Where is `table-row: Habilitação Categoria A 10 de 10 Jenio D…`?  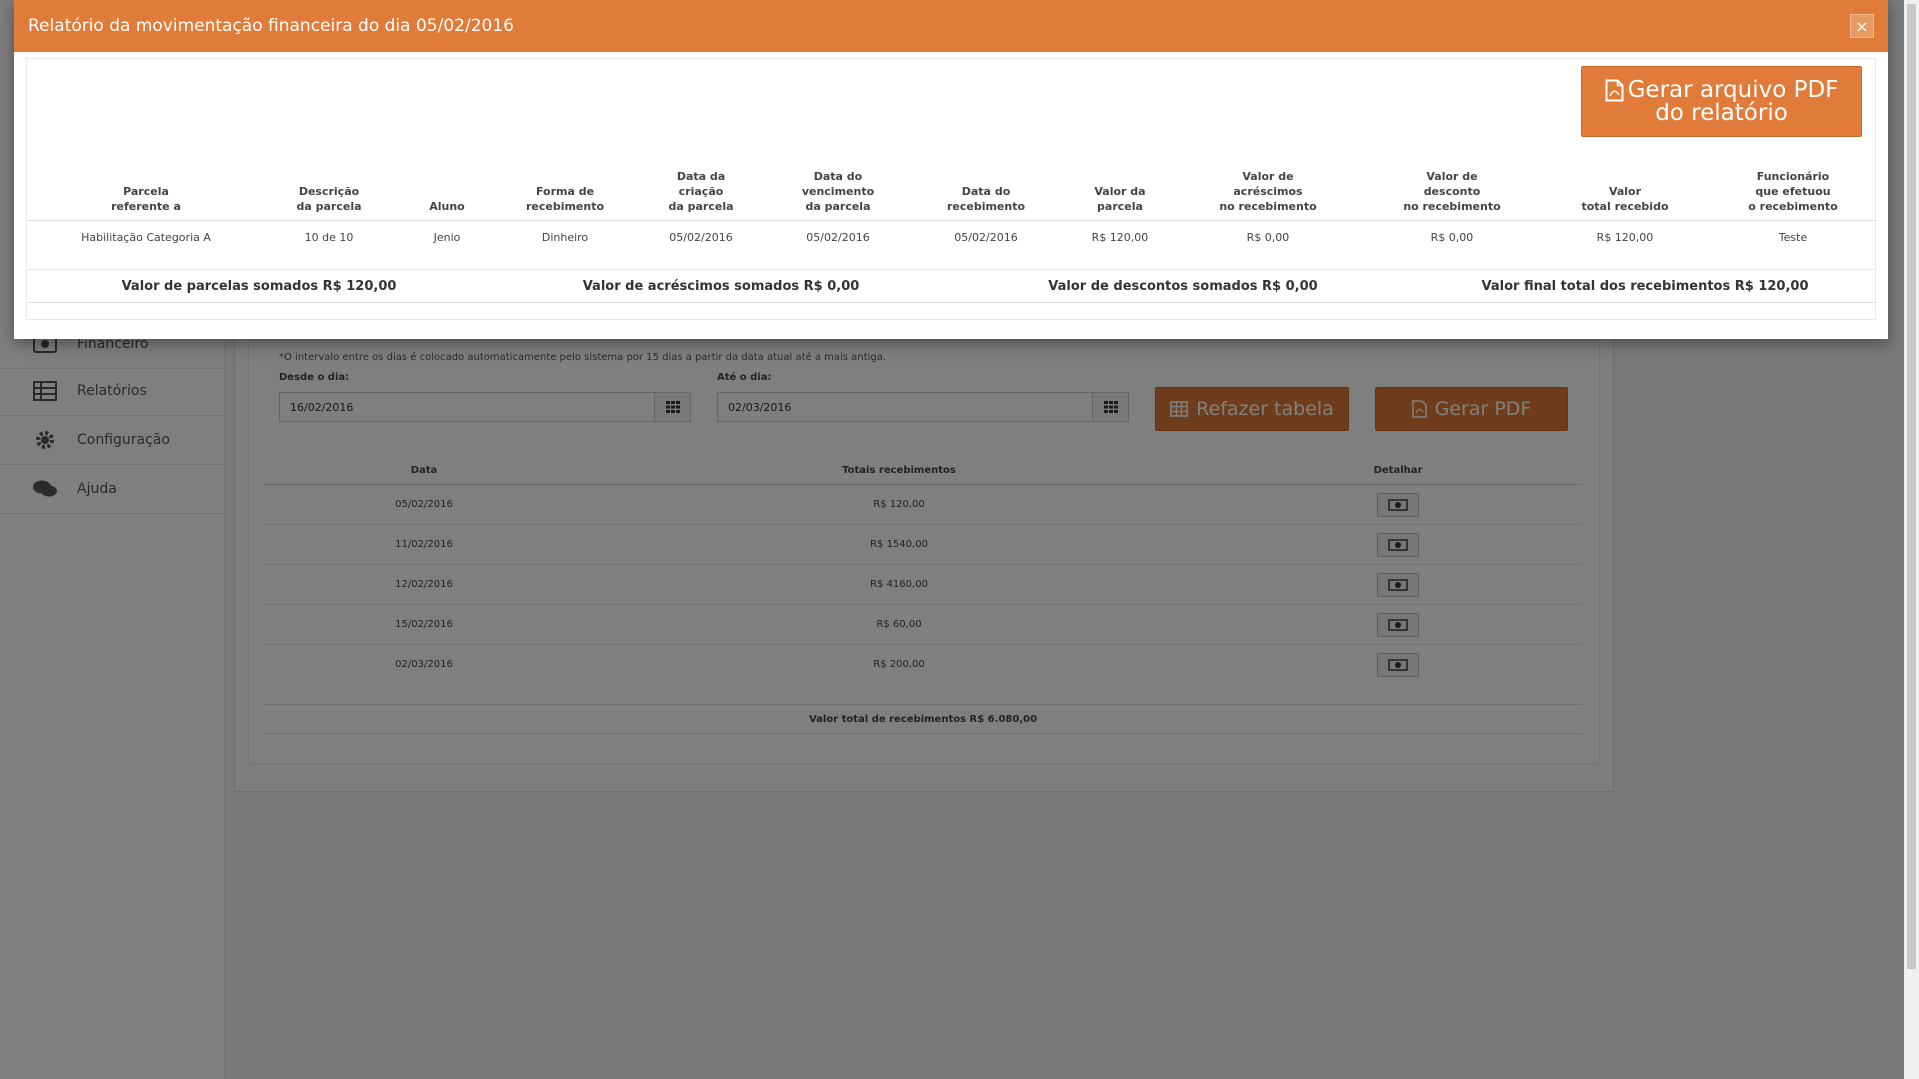
table-row: Habilitação Categoria A 10 de 10 Jenio D… is located at coordinates (952, 245).